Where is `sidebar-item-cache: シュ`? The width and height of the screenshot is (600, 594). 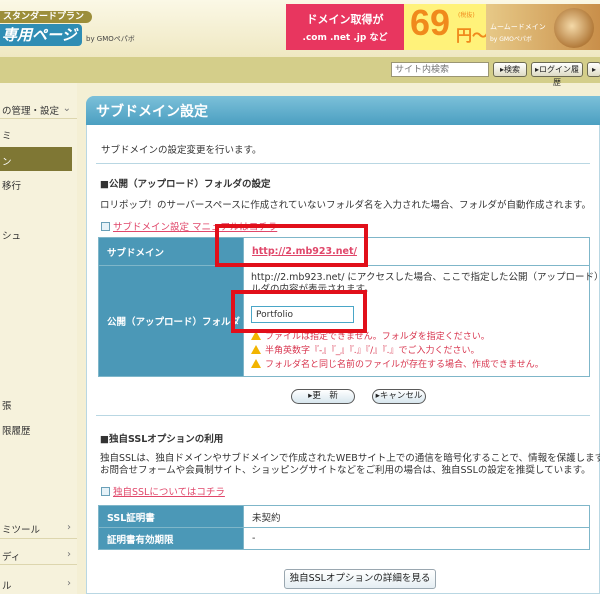 sidebar-item-cache: シュ is located at coordinates (40, 235).